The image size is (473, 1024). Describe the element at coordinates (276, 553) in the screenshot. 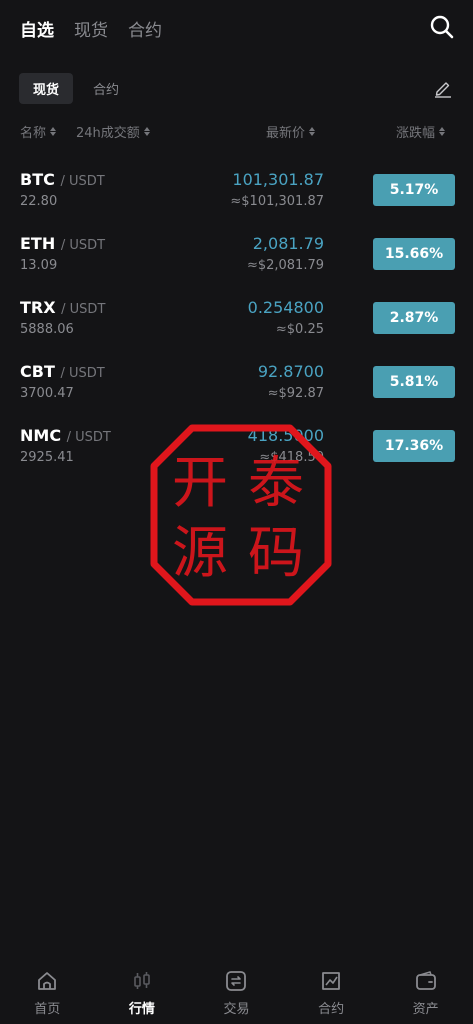

I see `svg-text: 码` at that location.